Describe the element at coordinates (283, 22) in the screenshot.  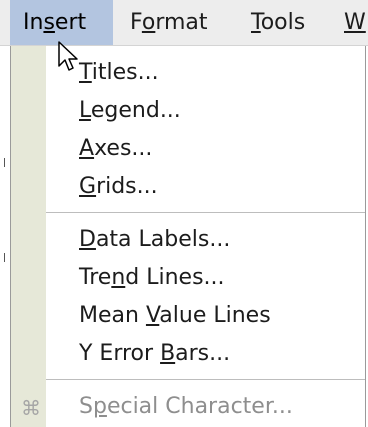
I see `menu-tools-label-post: ools` at that location.